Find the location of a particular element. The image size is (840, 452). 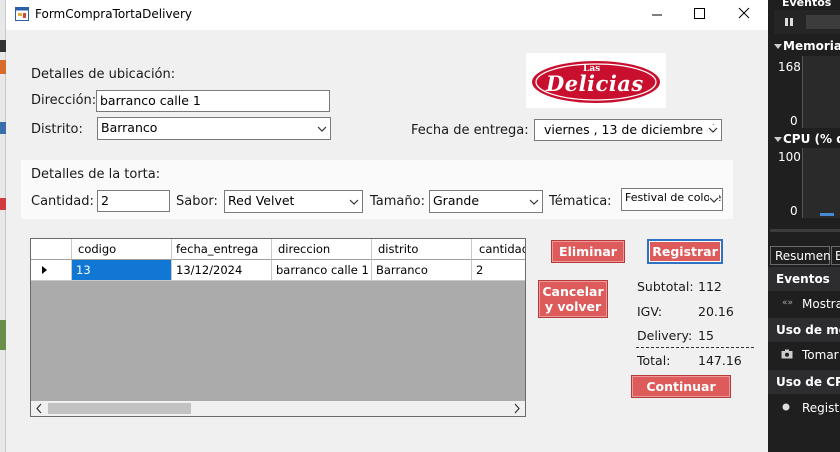

distrito-selected-value: Barranco is located at coordinates (129, 127).